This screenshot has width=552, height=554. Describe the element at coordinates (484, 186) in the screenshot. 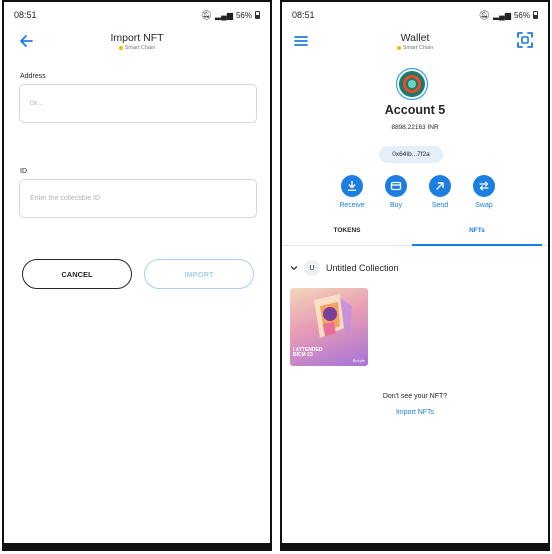

I see `swap-icon` at that location.